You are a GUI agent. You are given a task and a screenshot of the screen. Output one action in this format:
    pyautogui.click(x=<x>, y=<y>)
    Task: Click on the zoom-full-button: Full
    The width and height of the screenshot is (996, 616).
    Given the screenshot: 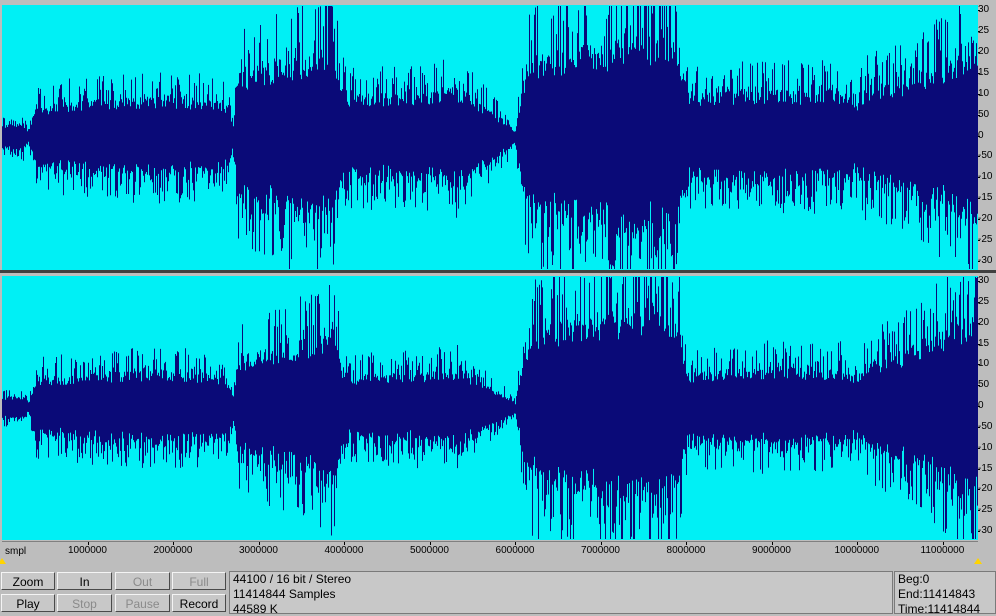 What is the action you would take?
    pyautogui.click(x=199, y=581)
    